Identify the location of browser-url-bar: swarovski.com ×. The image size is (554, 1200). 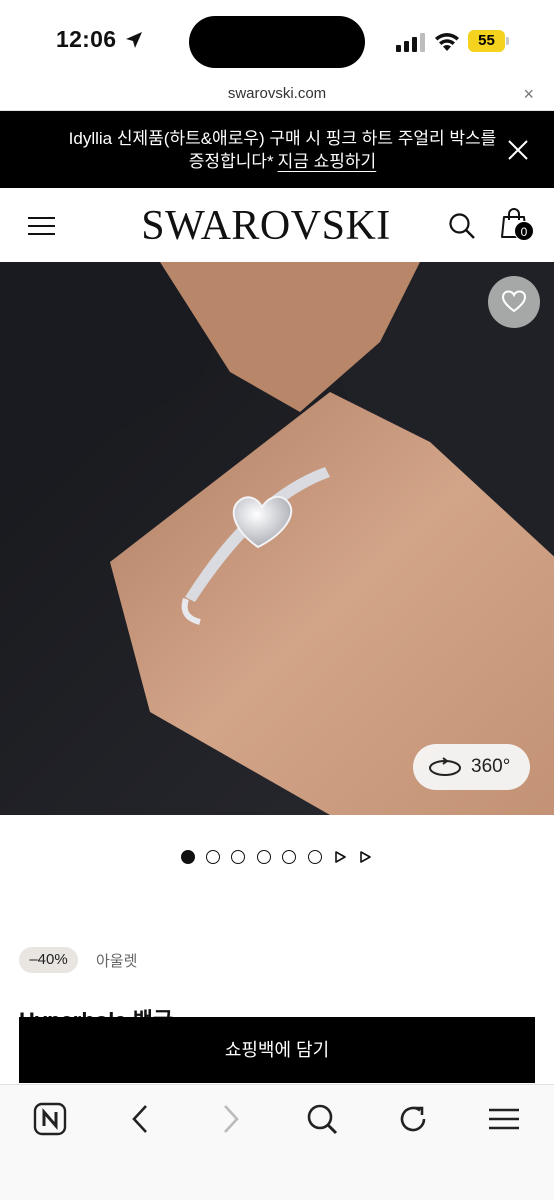
(277, 95).